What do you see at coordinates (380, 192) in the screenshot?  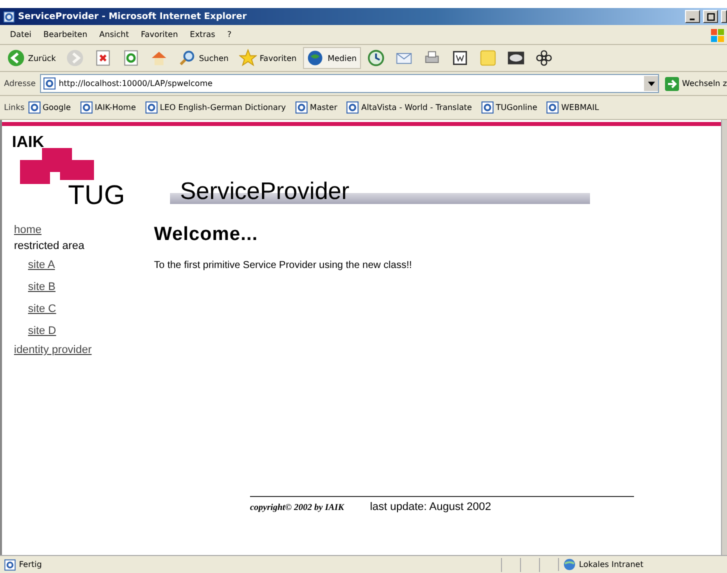 I see `banner-title: ServiceProvider` at bounding box center [380, 192].